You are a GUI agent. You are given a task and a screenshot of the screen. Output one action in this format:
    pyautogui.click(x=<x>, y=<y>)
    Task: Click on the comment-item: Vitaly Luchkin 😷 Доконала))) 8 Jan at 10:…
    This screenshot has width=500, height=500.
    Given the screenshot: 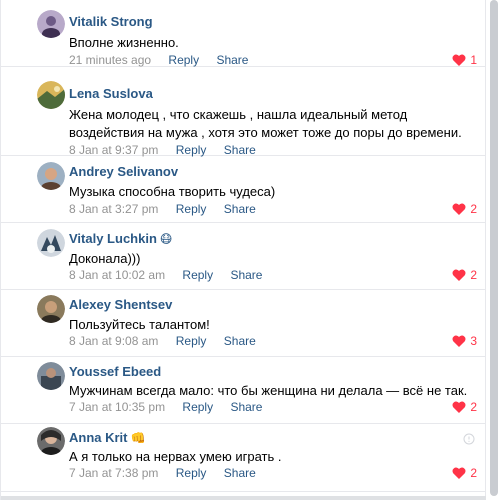 What is the action you would take?
    pyautogui.click(x=244, y=256)
    